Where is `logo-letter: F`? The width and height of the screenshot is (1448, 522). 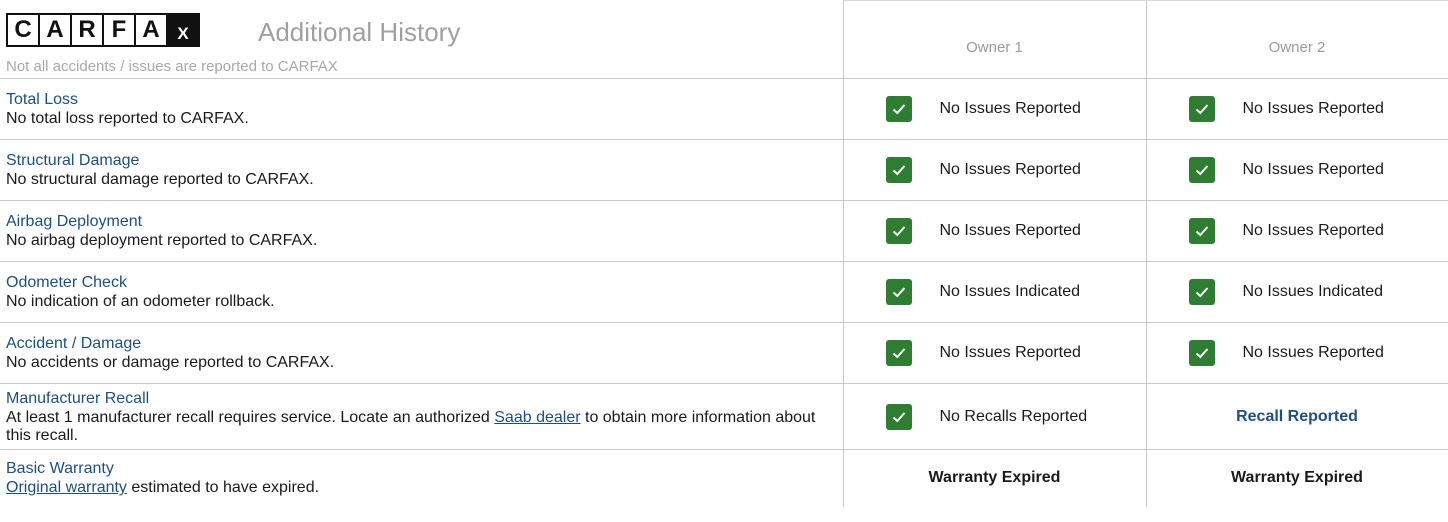
logo-letter: F is located at coordinates (119, 29).